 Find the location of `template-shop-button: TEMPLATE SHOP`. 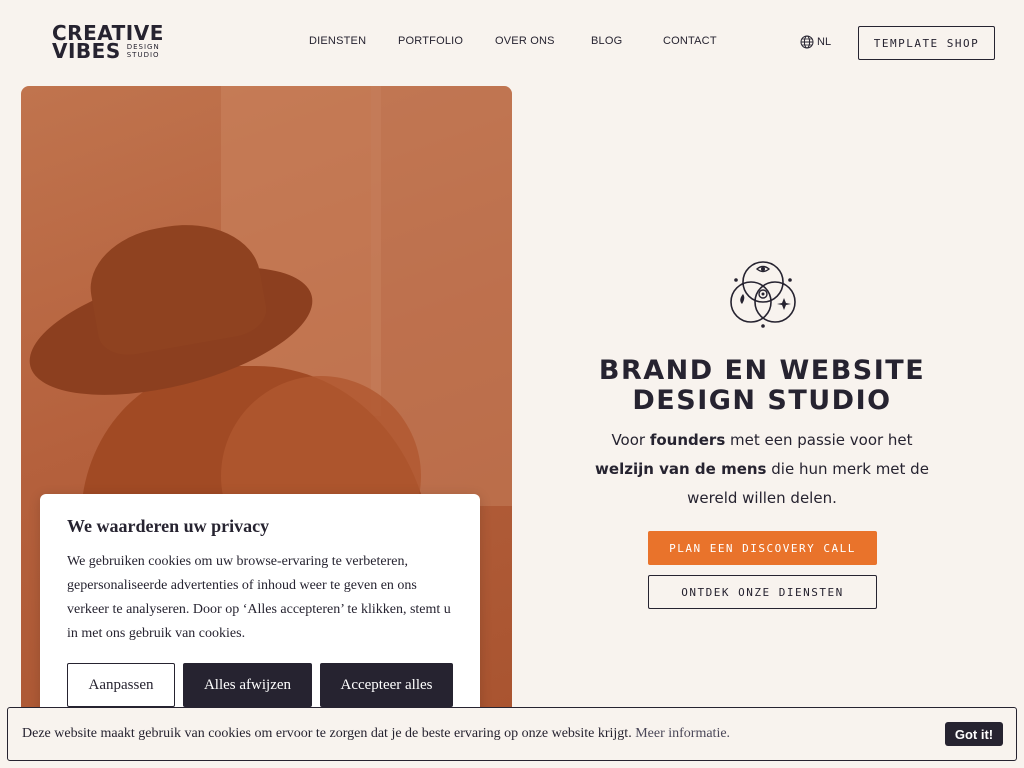

template-shop-button: TEMPLATE SHOP is located at coordinates (926, 43).